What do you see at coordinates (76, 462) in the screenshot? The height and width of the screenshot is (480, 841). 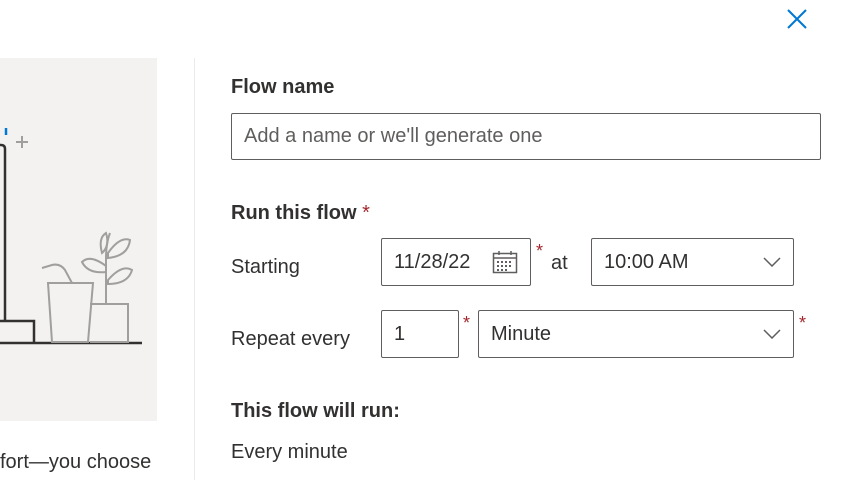 I see `illustration-caption: fort—you choose` at bounding box center [76, 462].